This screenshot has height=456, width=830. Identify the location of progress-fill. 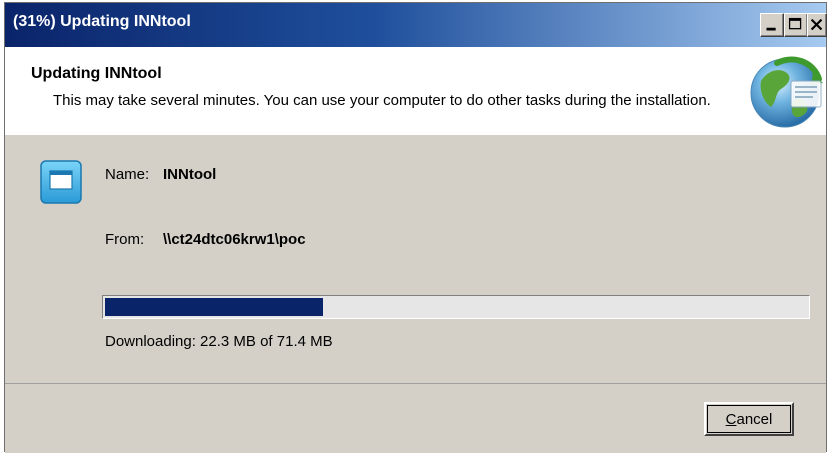
(214, 307).